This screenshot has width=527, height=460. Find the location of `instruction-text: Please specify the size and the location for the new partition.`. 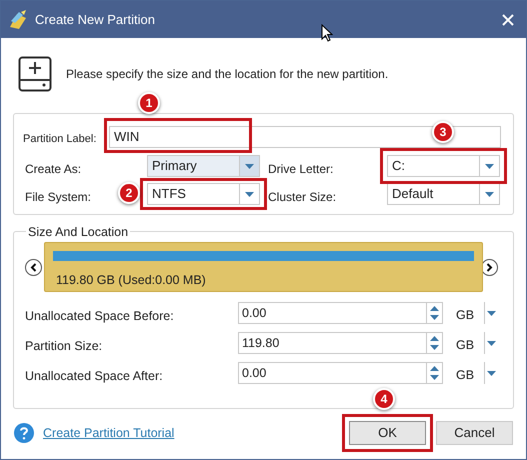

instruction-text: Please specify the size and the location for the new partition. is located at coordinates (227, 74).